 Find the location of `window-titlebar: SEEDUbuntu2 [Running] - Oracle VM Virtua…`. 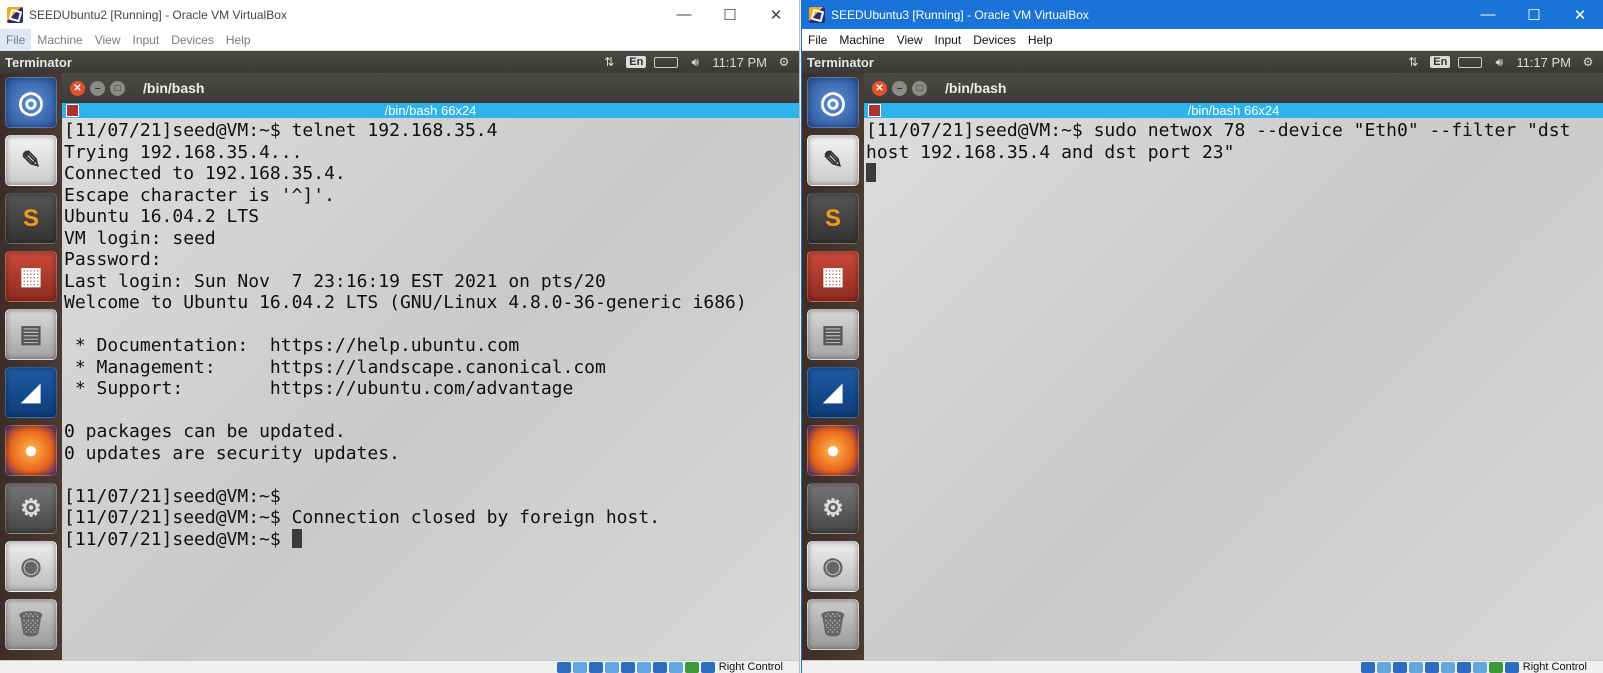

window-titlebar: SEEDUbuntu2 [Running] - Oracle VM Virtua… is located at coordinates (399, 14).